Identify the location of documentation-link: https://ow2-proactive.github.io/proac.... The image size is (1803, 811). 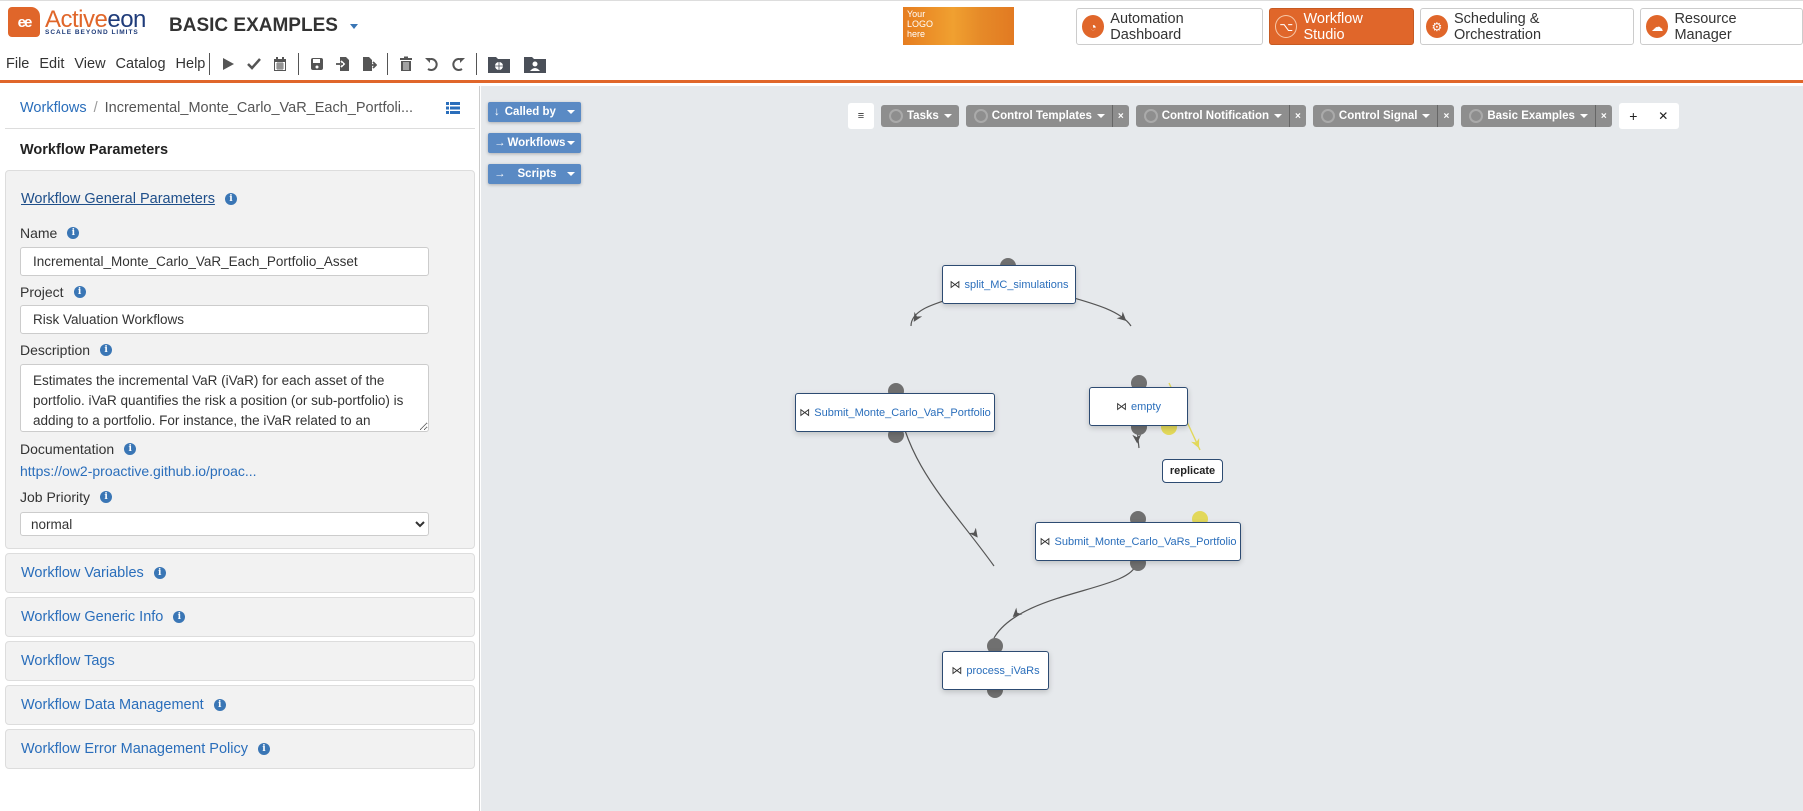
(138, 471).